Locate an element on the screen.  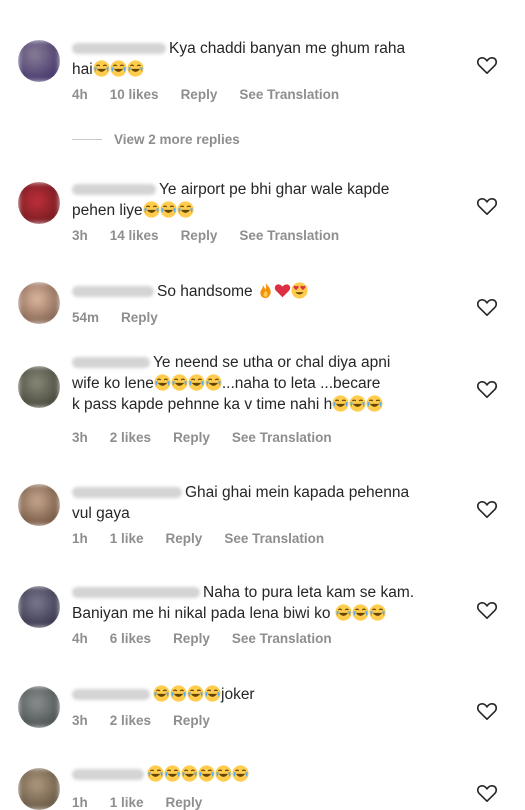
view-more-replies: View 2 more replies is located at coordinates (156, 139).